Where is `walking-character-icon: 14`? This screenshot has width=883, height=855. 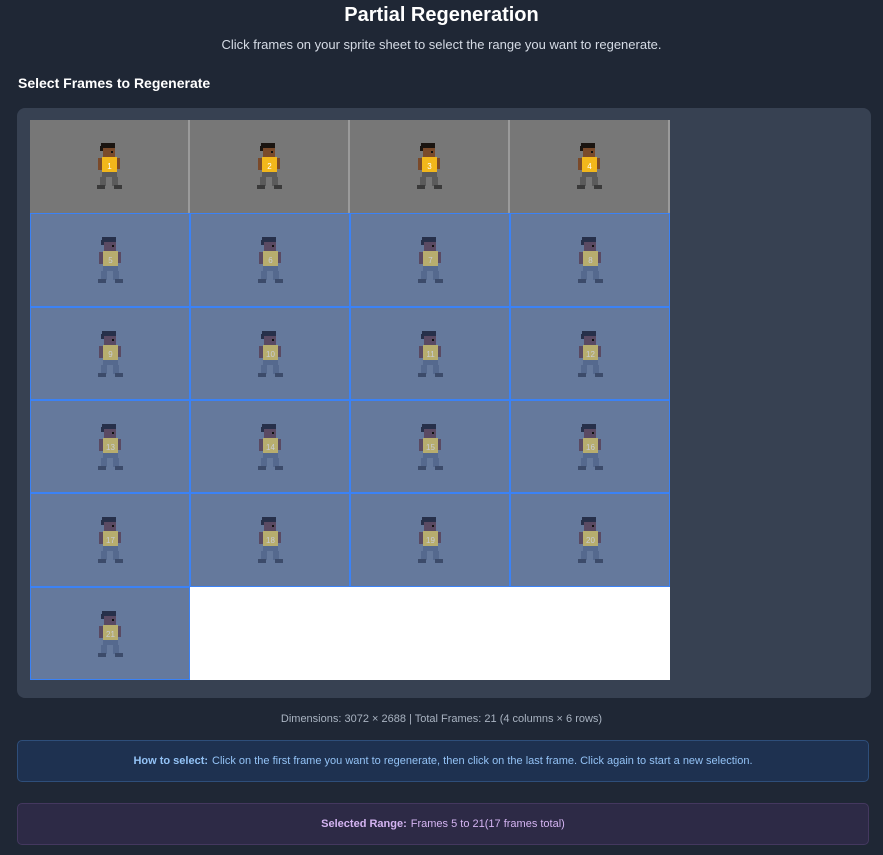
walking-character-icon: 14 is located at coordinates (270, 447).